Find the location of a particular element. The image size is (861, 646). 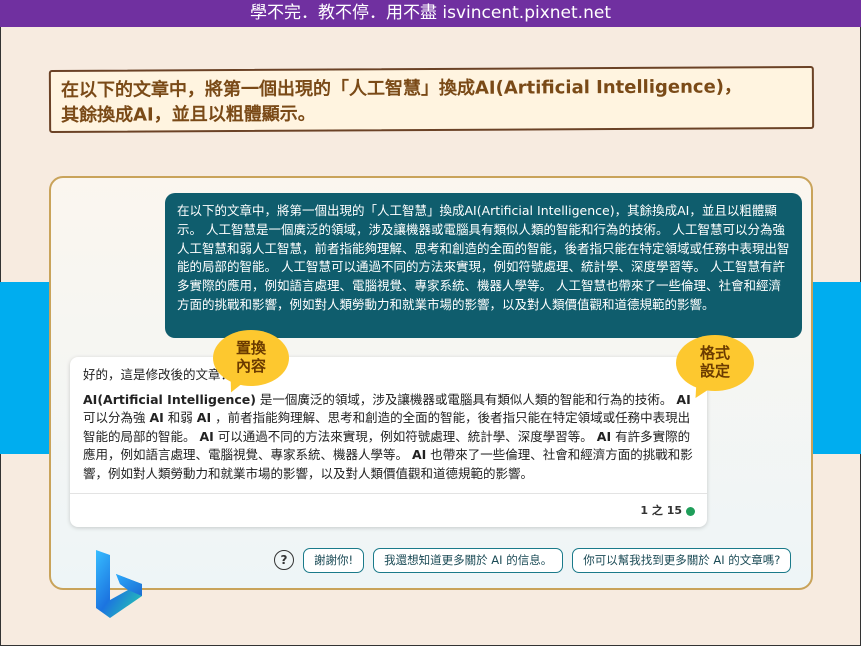

question-circle-icon: ? is located at coordinates (284, 560).